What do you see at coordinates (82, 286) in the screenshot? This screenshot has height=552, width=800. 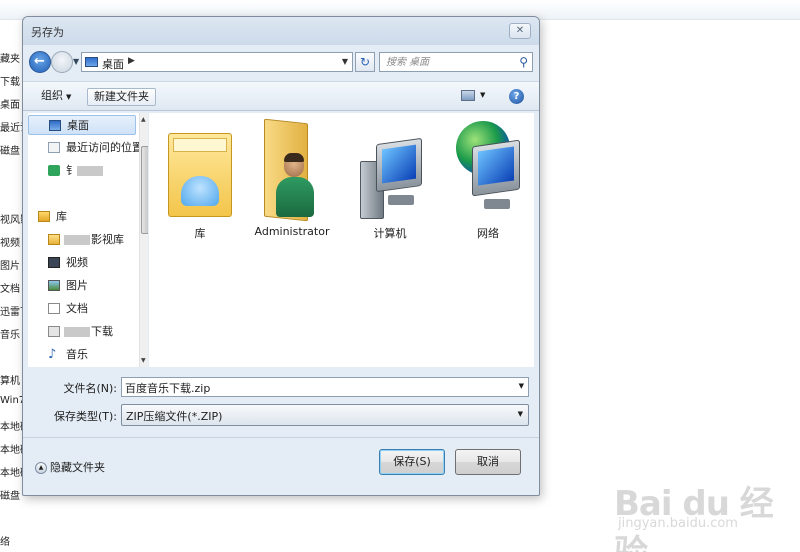 I see `nav-item-pictures: 图片` at bounding box center [82, 286].